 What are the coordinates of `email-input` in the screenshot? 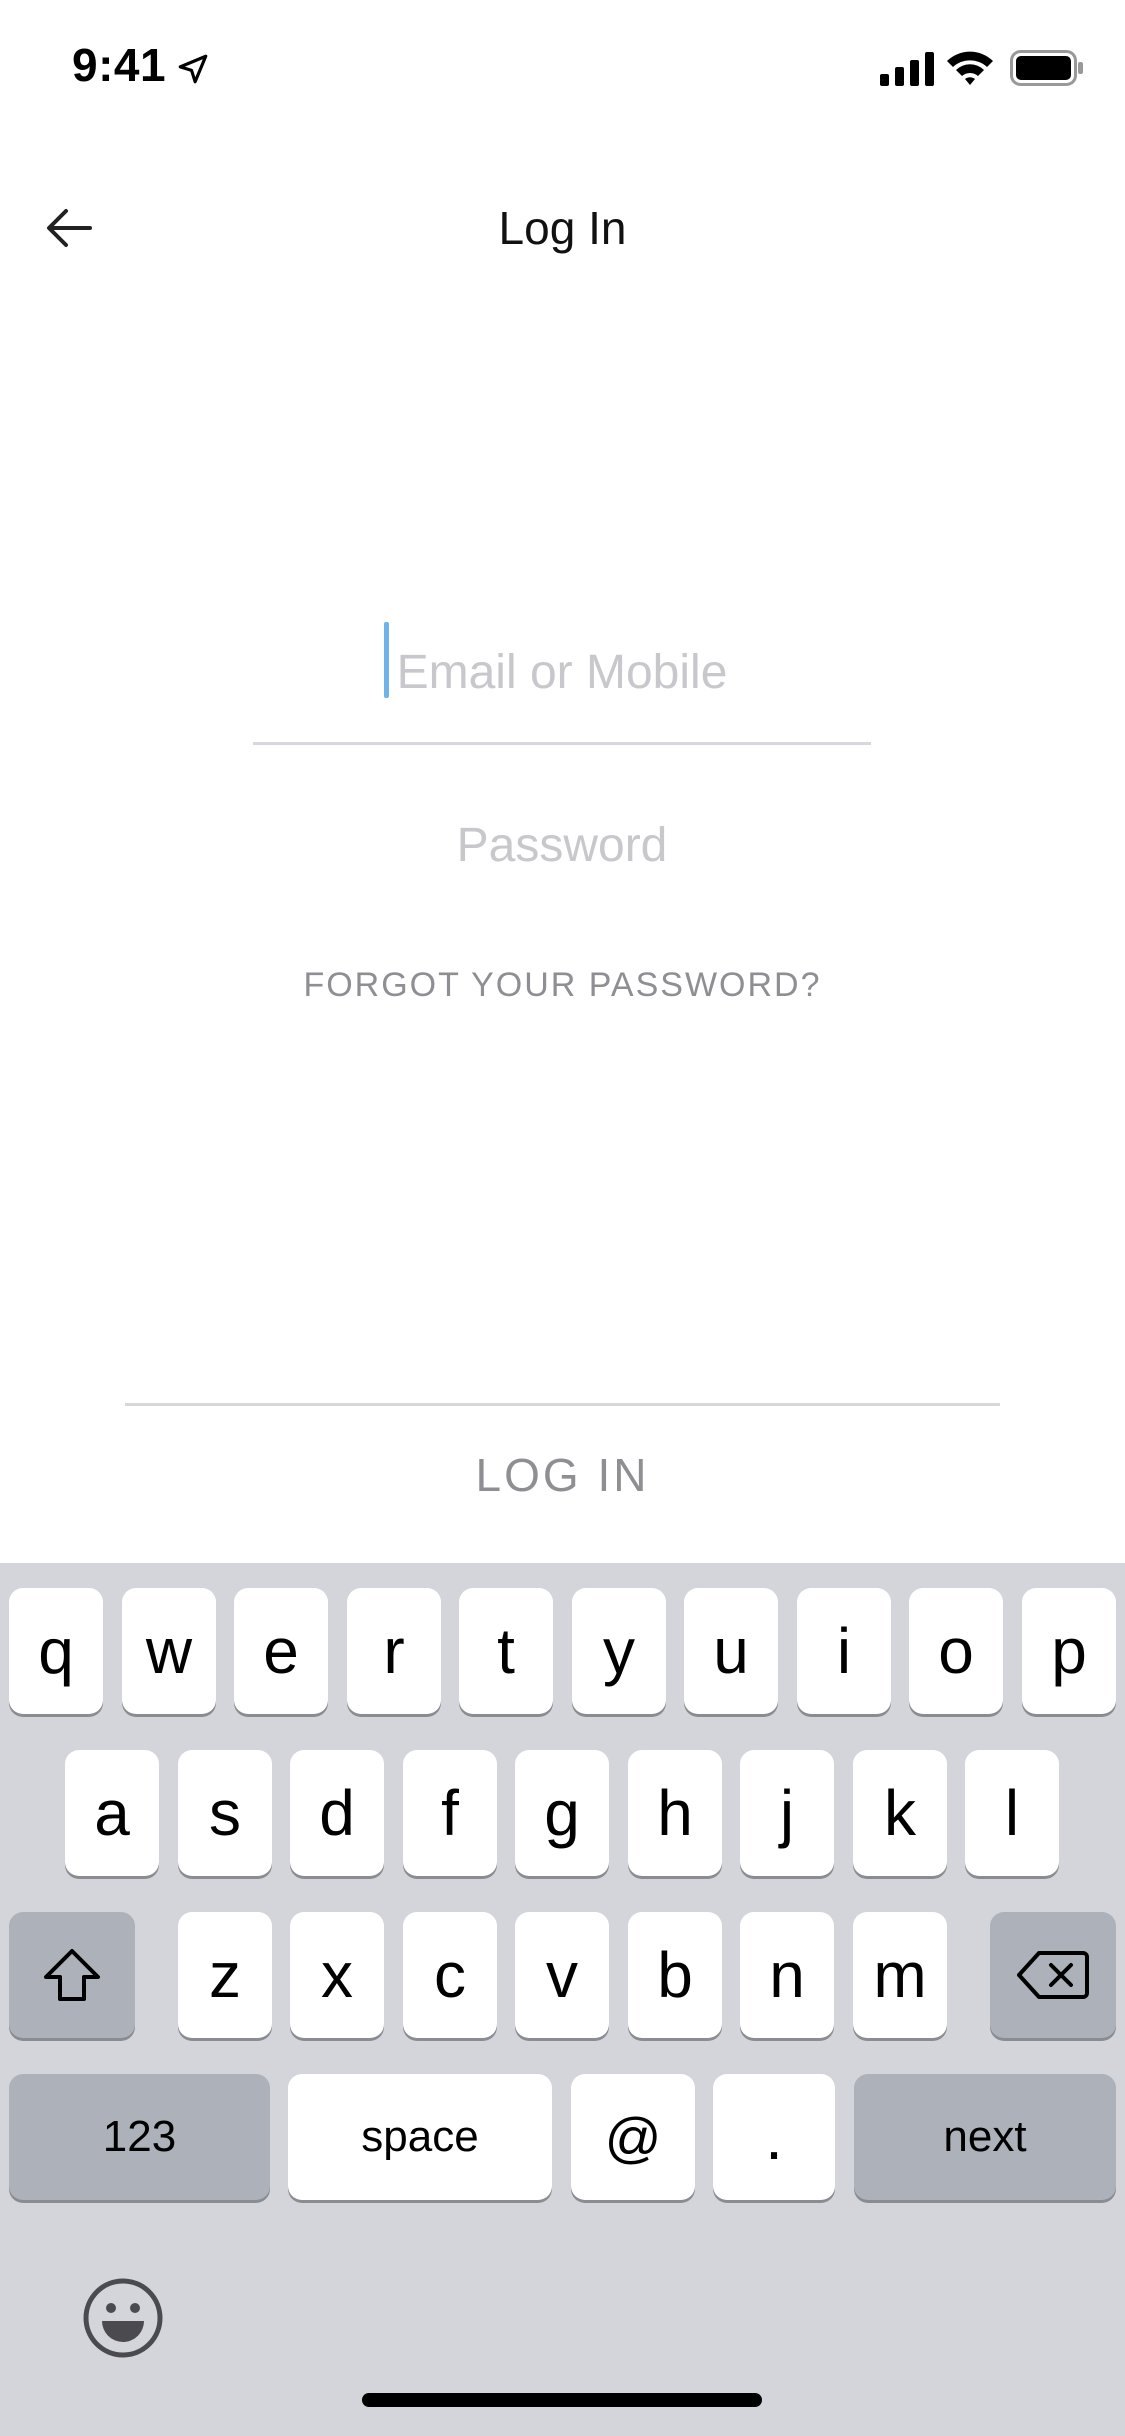 It's located at (562, 672).